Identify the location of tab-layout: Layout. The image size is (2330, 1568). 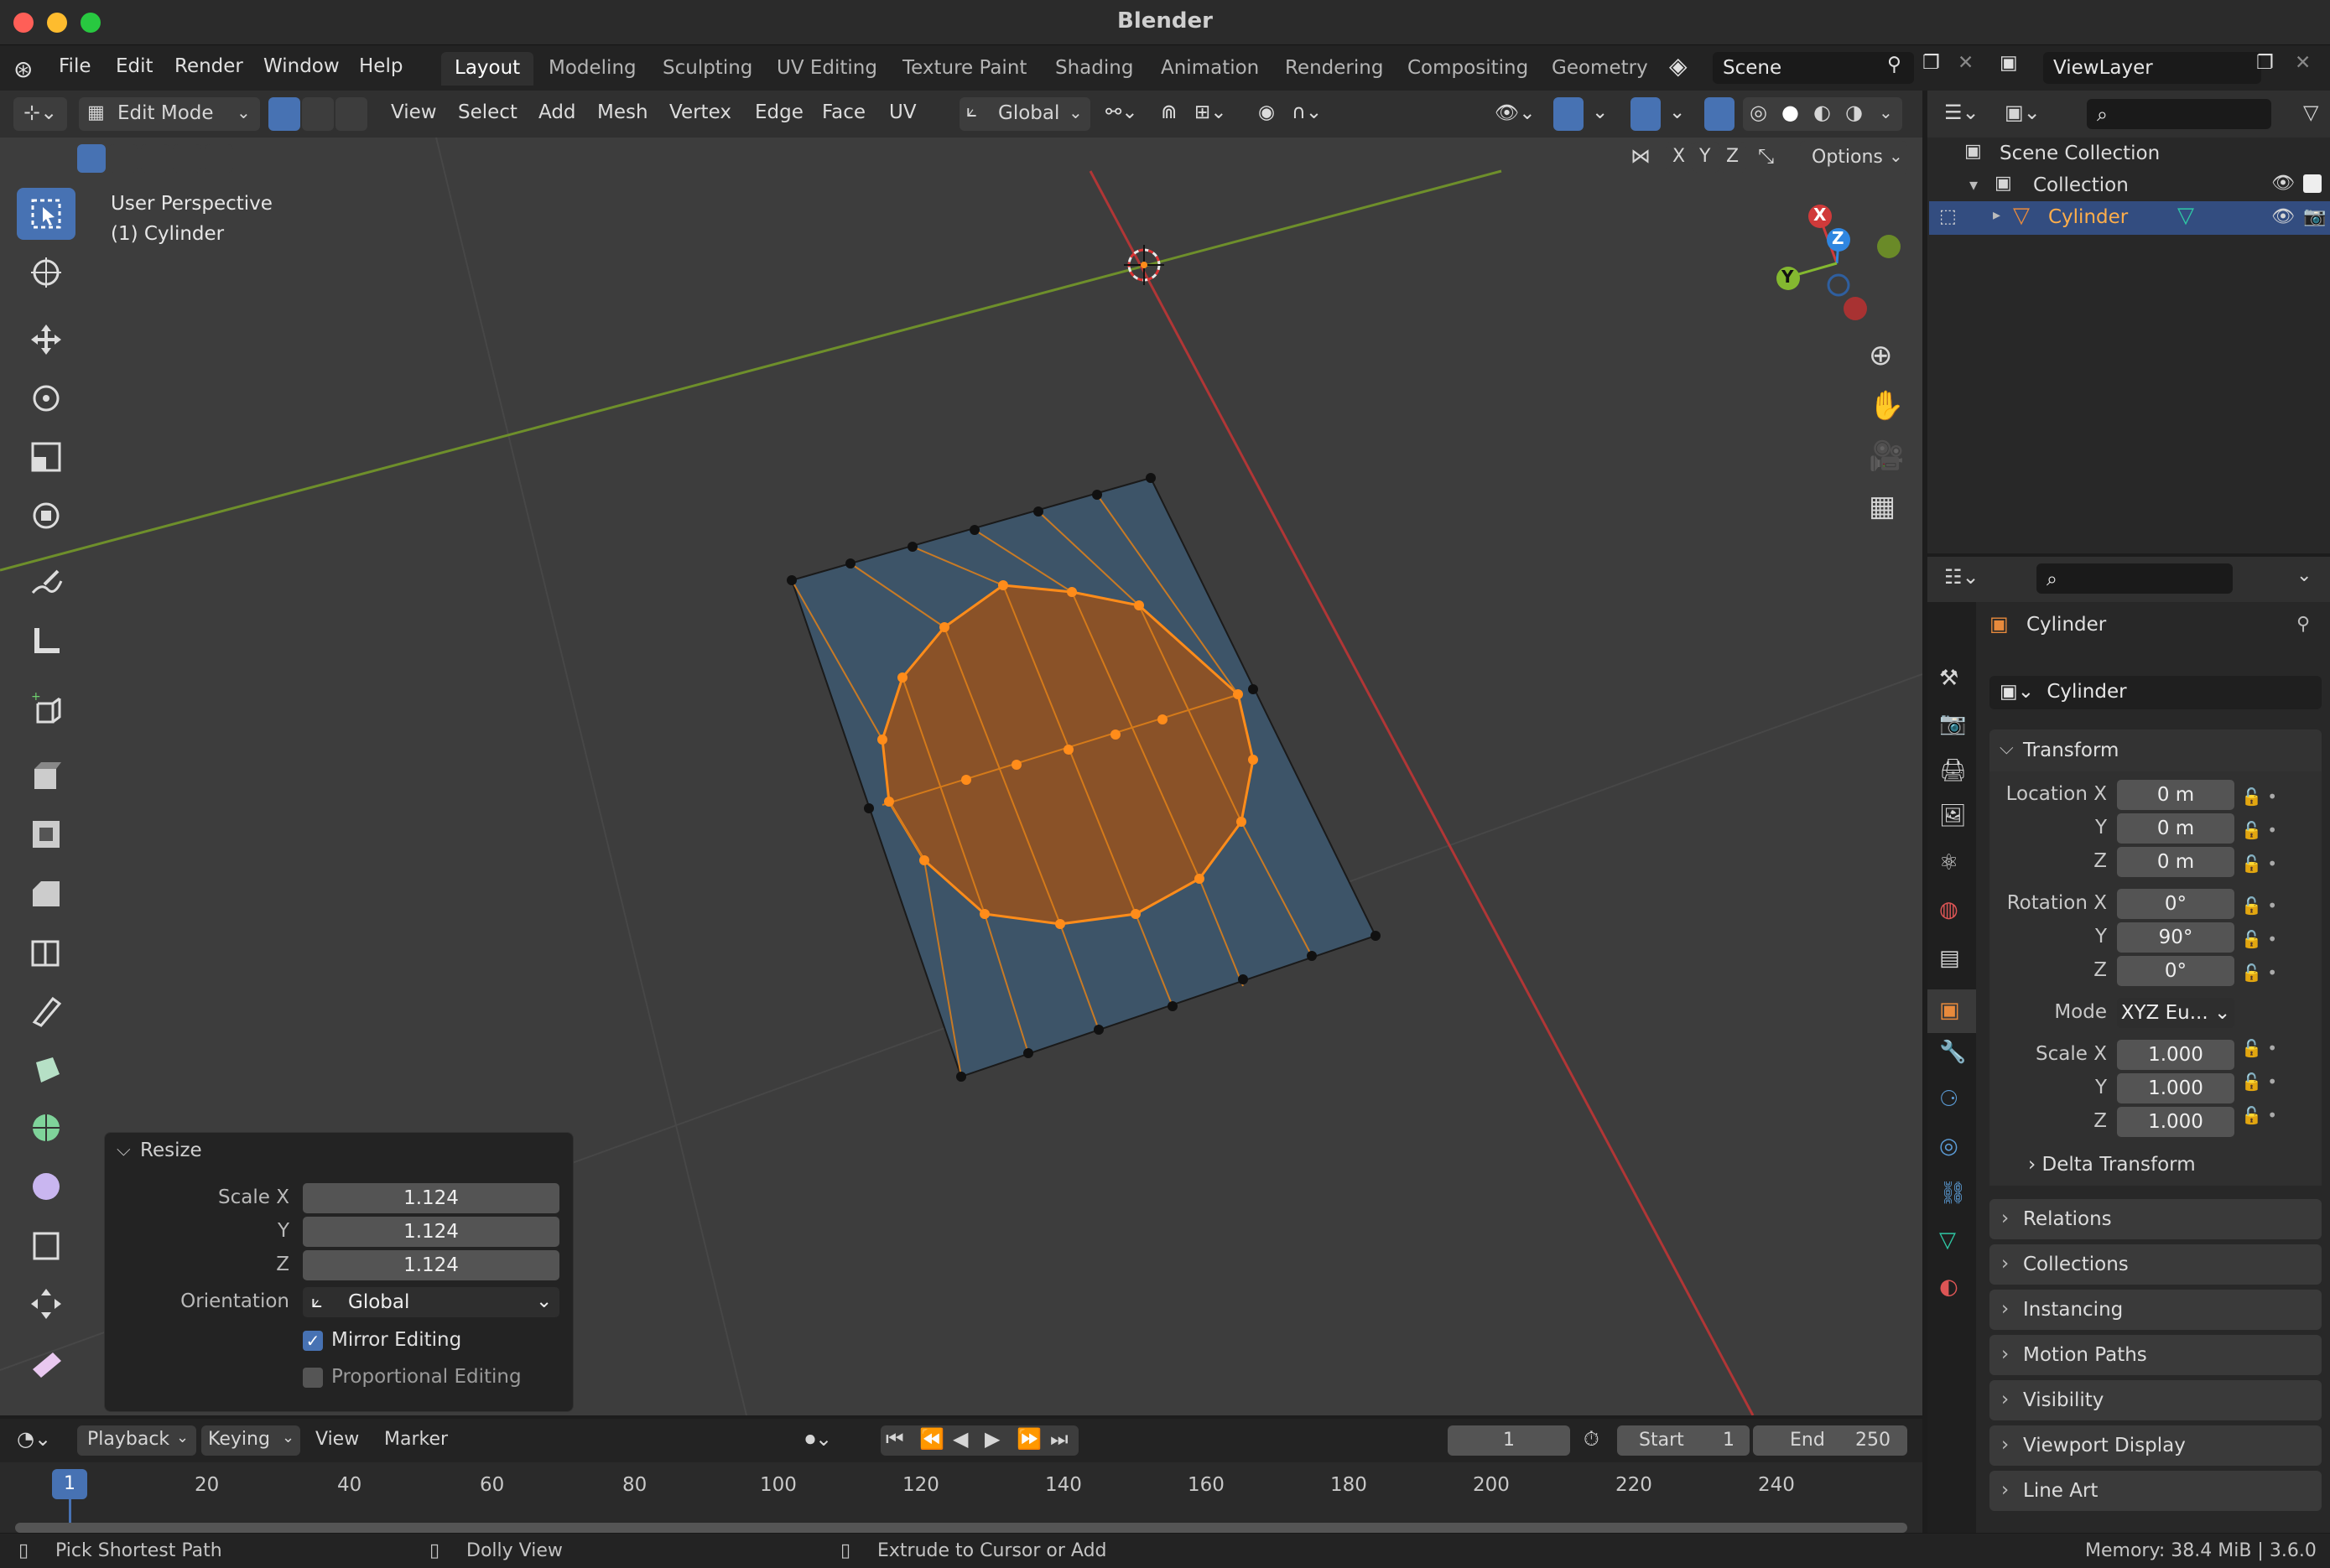
(488, 69).